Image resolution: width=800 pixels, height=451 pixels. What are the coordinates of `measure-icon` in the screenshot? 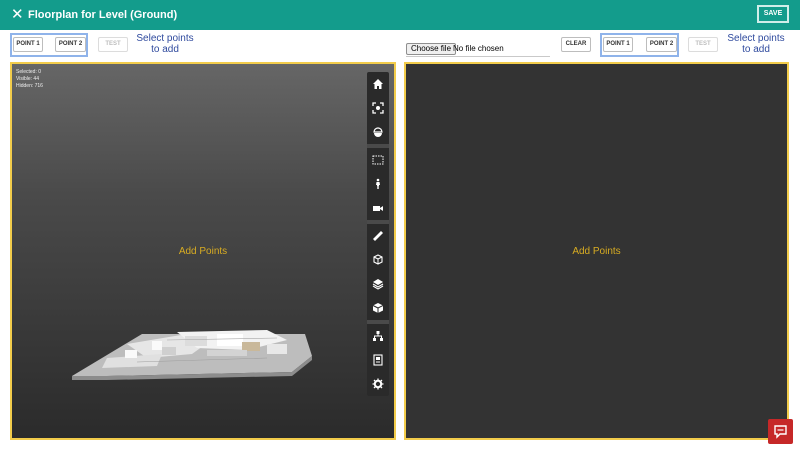 It's located at (378, 236).